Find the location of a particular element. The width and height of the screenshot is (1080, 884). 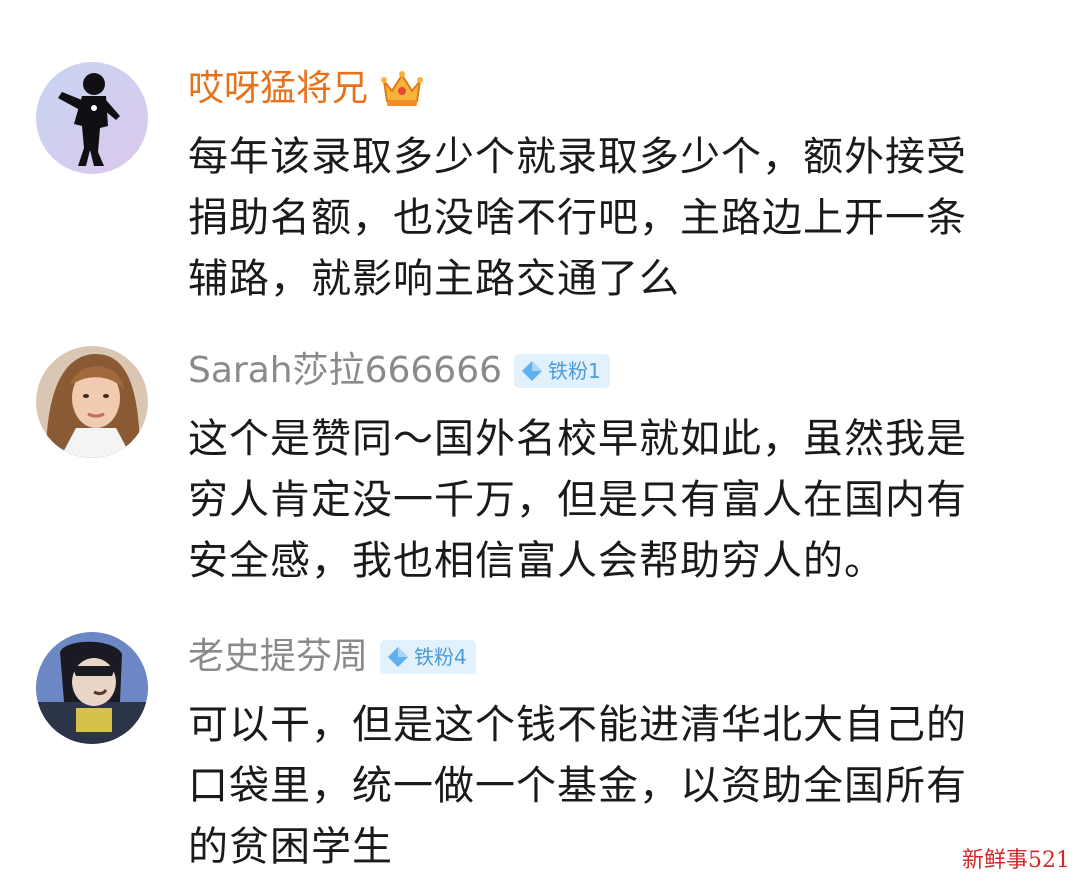

username: Sarah莎拉666666 is located at coordinates (345, 371).